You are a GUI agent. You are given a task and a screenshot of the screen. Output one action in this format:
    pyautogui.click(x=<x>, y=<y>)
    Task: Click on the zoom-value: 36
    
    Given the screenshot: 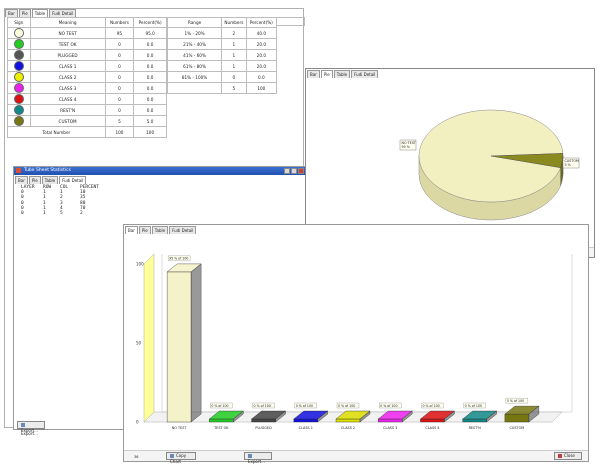 What is the action you would take?
    pyautogui.click(x=136, y=457)
    